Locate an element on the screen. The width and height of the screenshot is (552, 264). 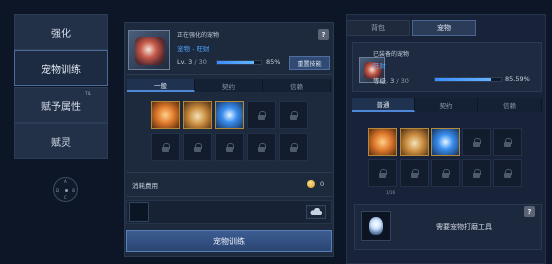
pet-portrait is located at coordinates (149, 50).